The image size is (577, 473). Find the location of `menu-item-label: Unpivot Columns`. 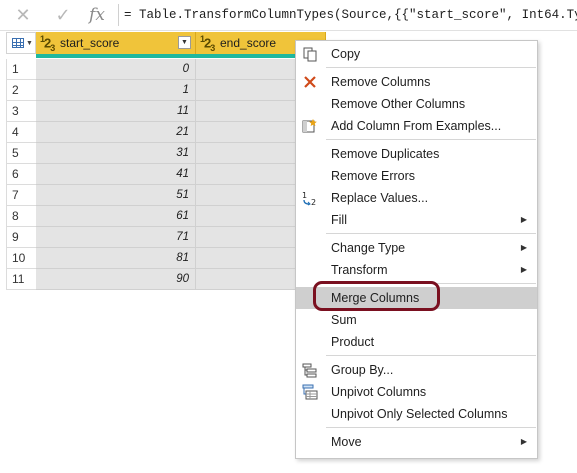

menu-item-label: Unpivot Columns is located at coordinates (379, 392).